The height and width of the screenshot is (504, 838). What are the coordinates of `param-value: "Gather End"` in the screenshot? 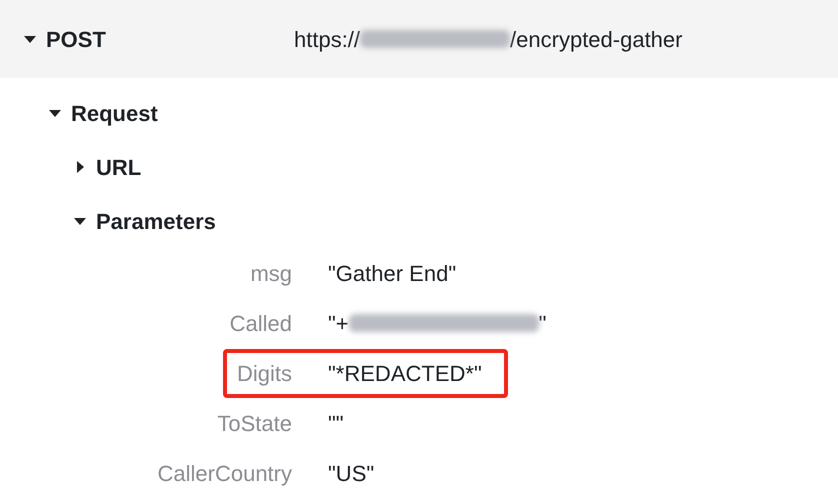 It's located at (392, 274).